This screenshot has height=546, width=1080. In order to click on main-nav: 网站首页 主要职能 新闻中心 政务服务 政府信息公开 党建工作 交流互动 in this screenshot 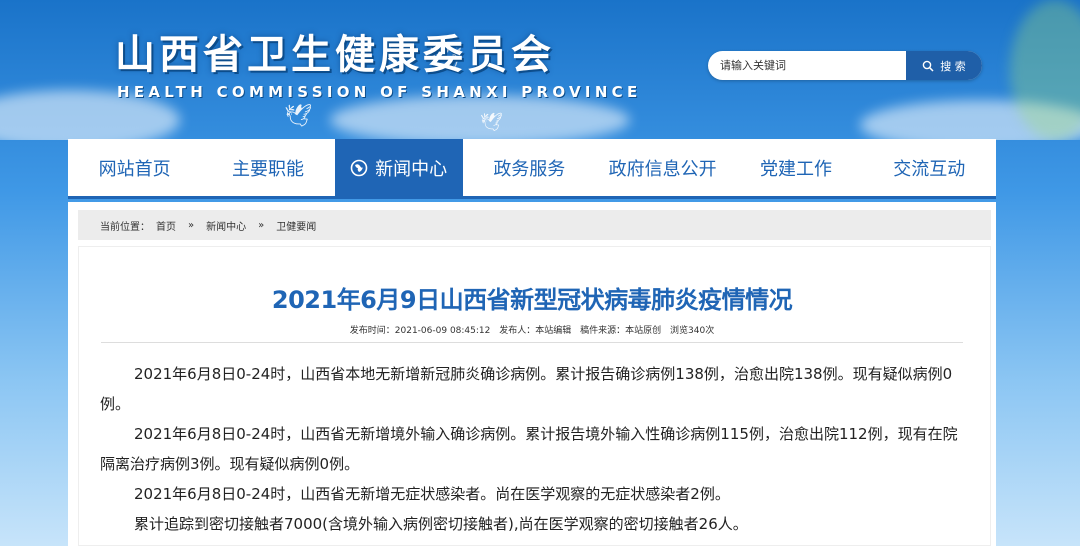, I will do `click(532, 169)`.